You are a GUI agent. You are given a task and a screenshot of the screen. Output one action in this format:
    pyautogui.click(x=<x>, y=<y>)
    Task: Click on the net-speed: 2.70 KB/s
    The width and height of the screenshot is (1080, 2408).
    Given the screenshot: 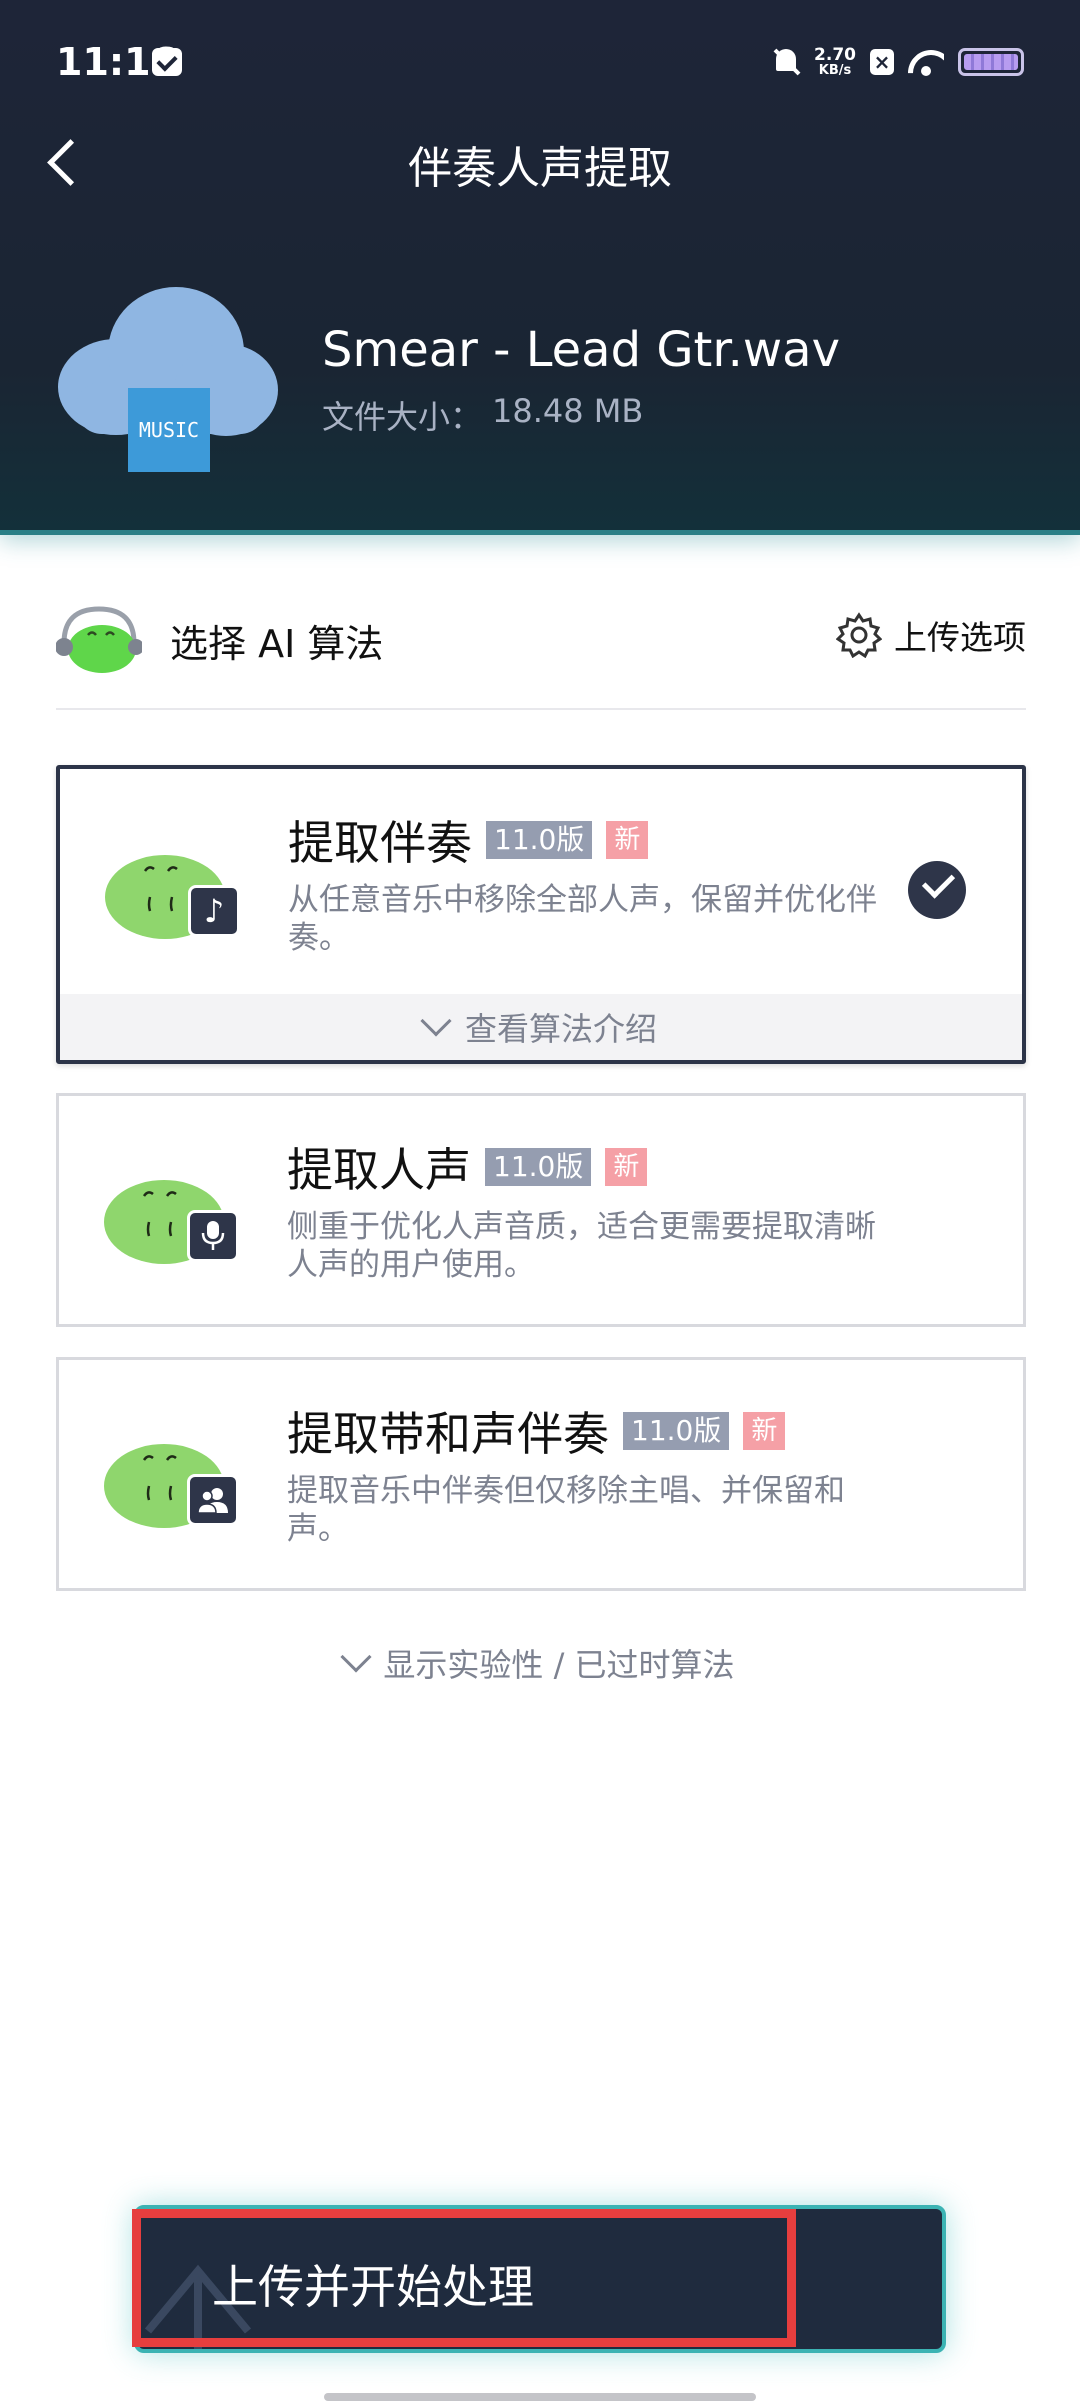 What is the action you would take?
    pyautogui.click(x=835, y=61)
    